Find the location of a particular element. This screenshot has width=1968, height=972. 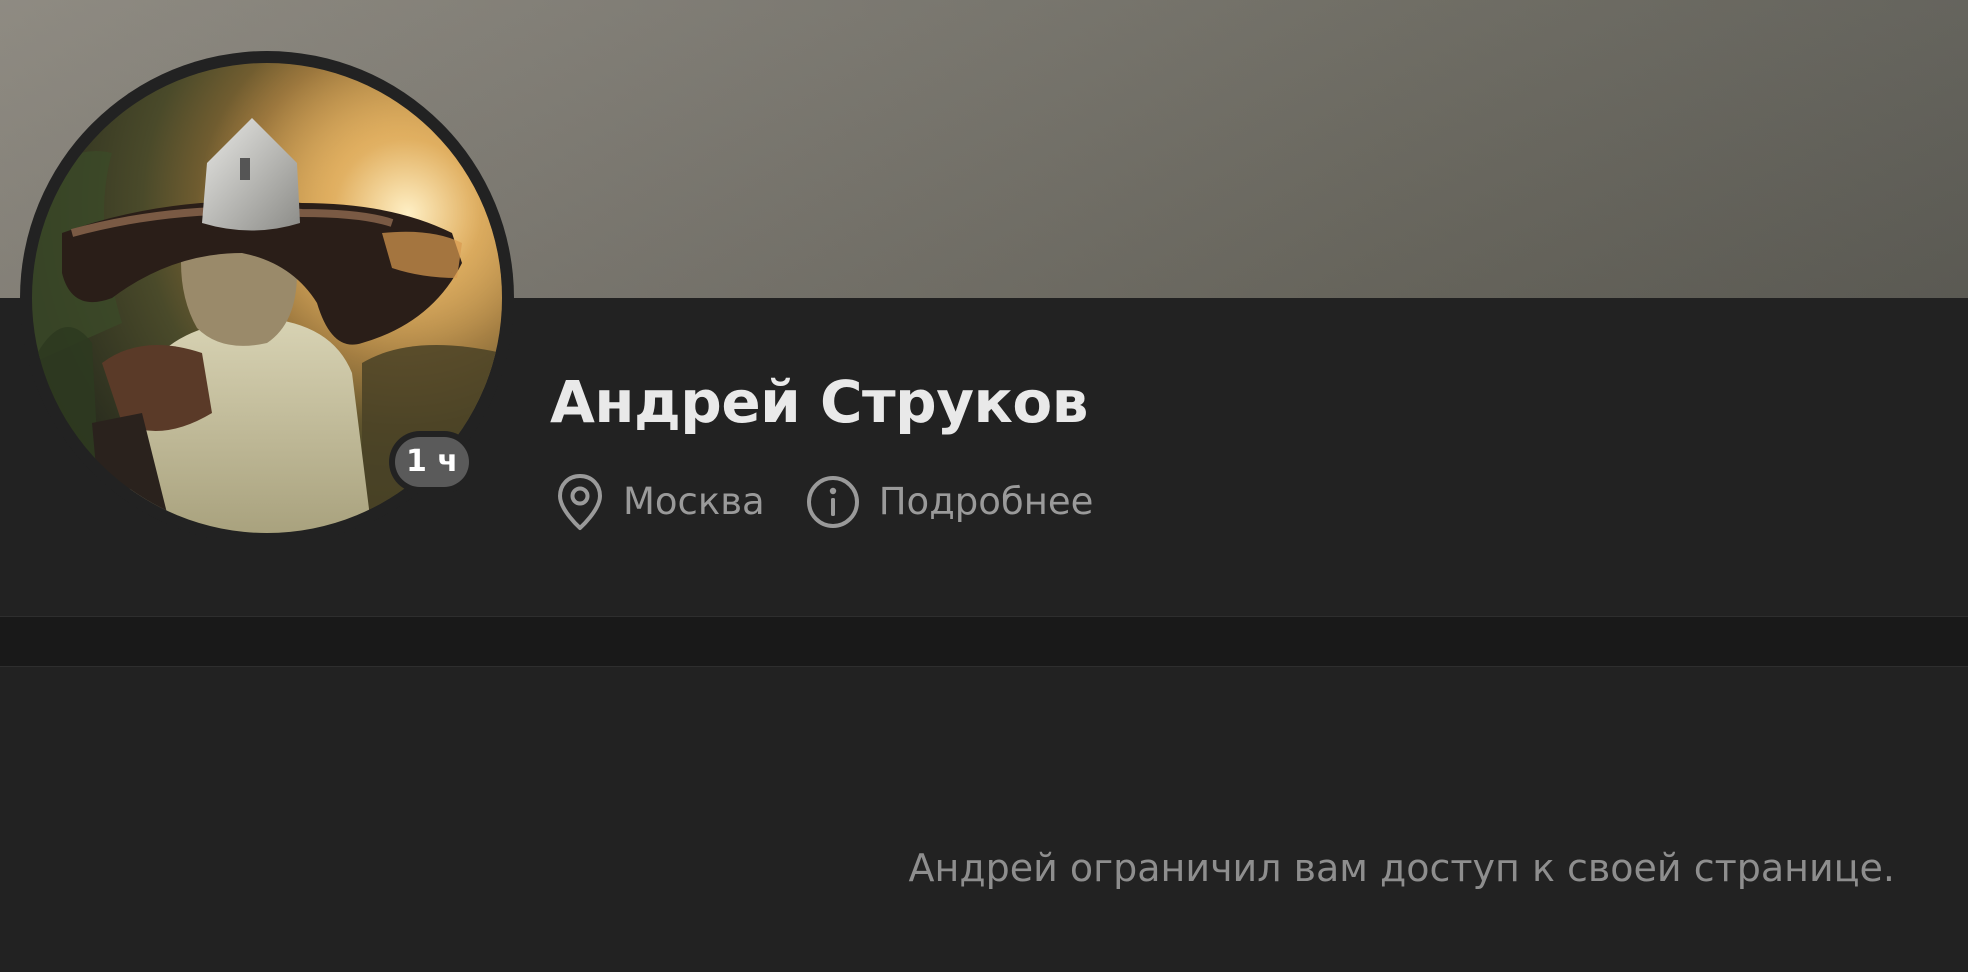

profile-name: Андрей Струков is located at coordinates (819, 402).